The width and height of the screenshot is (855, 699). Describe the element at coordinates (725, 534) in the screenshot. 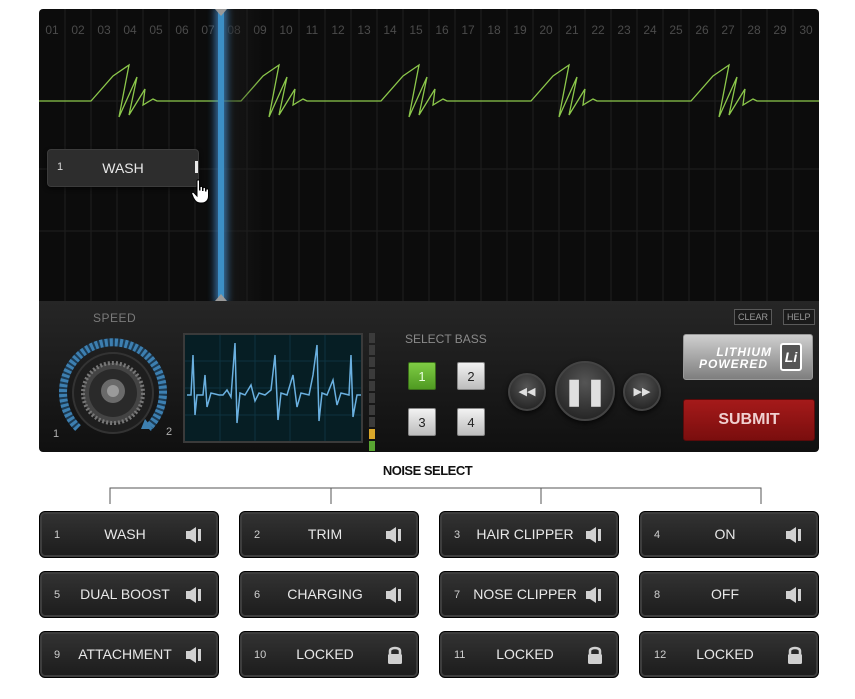

I see `noise-label: ON` at that location.